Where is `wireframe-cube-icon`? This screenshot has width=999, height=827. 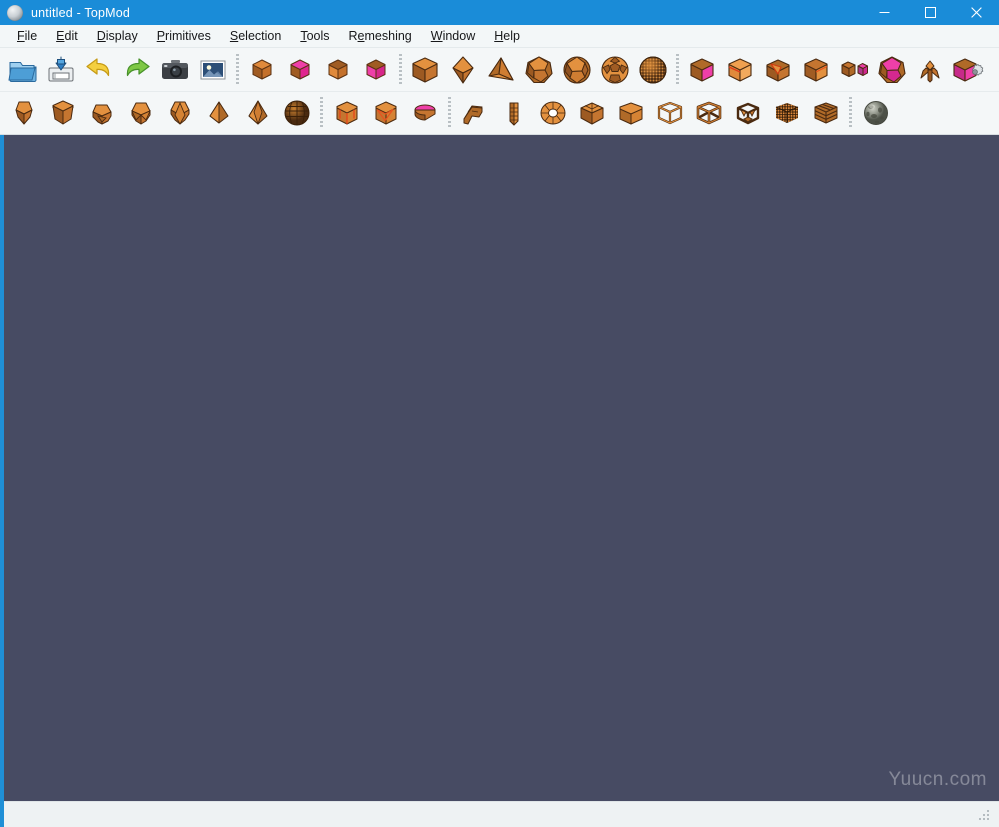 wireframe-cube-icon is located at coordinates (669, 113).